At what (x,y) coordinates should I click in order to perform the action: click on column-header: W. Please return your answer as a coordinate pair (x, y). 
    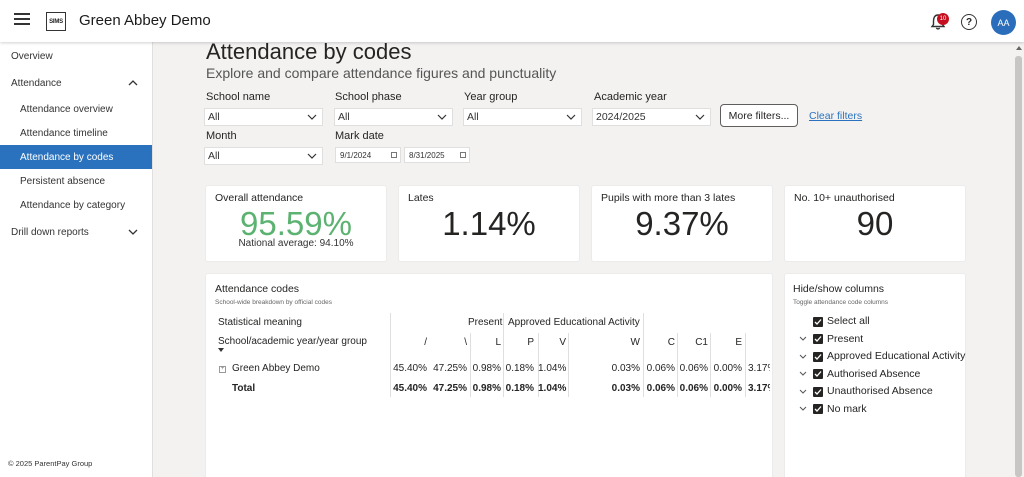
    Looking at the image, I should click on (622, 342).